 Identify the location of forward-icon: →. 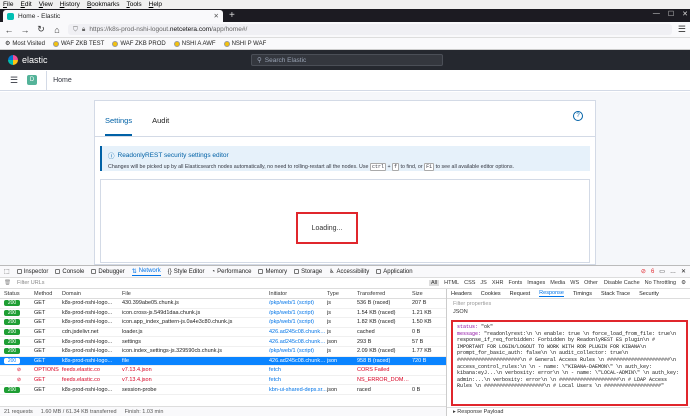
(25, 30).